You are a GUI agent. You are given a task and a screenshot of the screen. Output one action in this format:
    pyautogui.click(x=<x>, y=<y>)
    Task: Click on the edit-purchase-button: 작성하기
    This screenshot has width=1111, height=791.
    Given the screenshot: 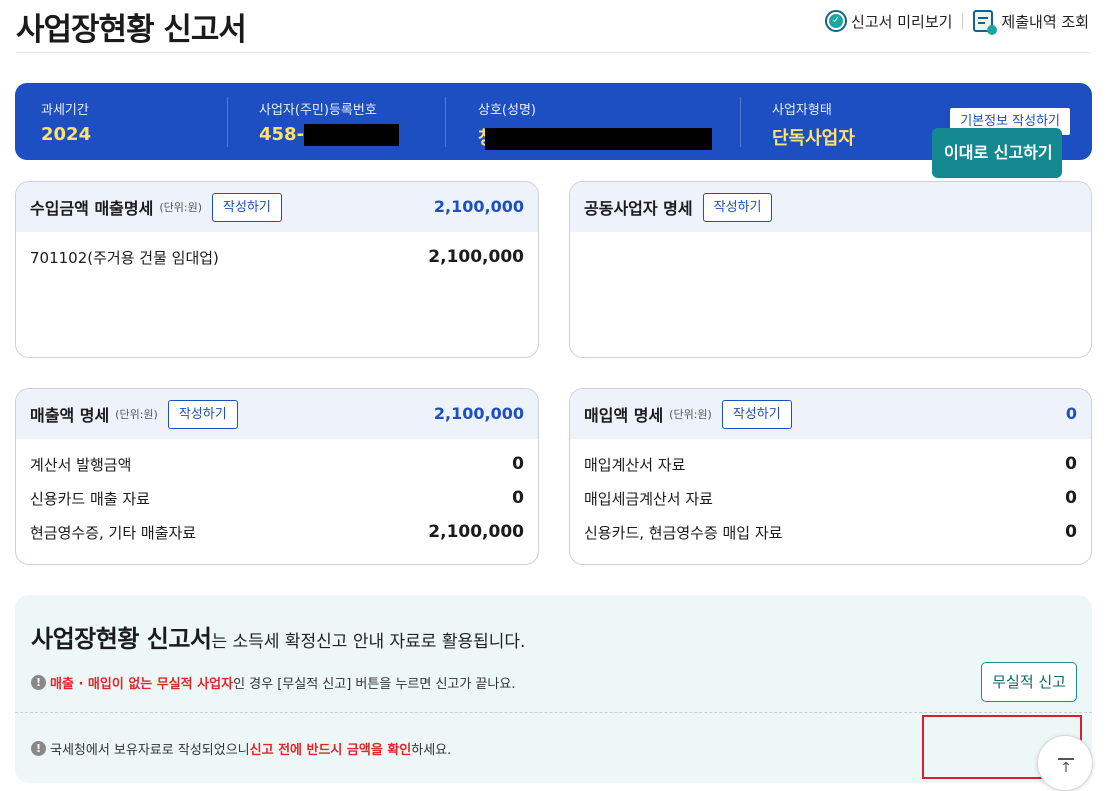 What is the action you would take?
    pyautogui.click(x=756, y=414)
    